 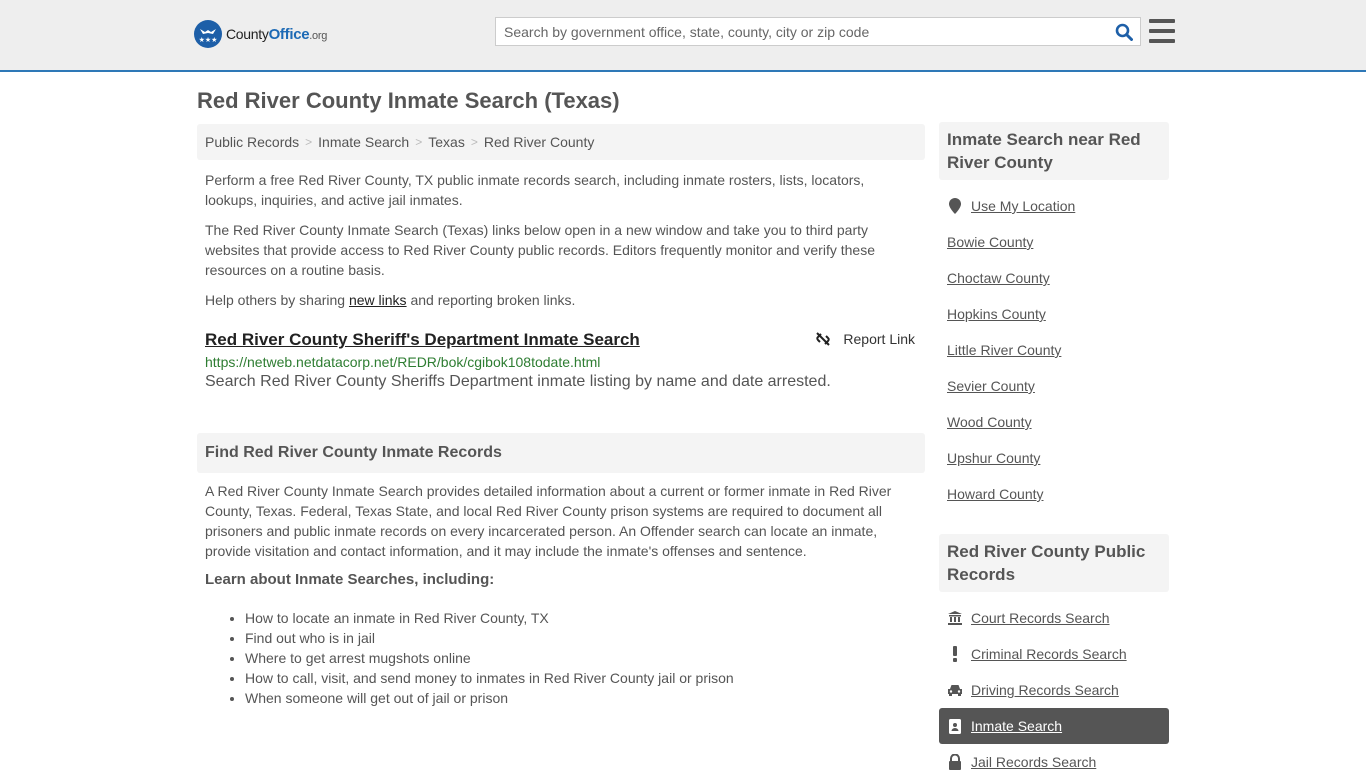 What do you see at coordinates (1054, 278) in the screenshot?
I see `sidebar-item-county: Choctaw County` at bounding box center [1054, 278].